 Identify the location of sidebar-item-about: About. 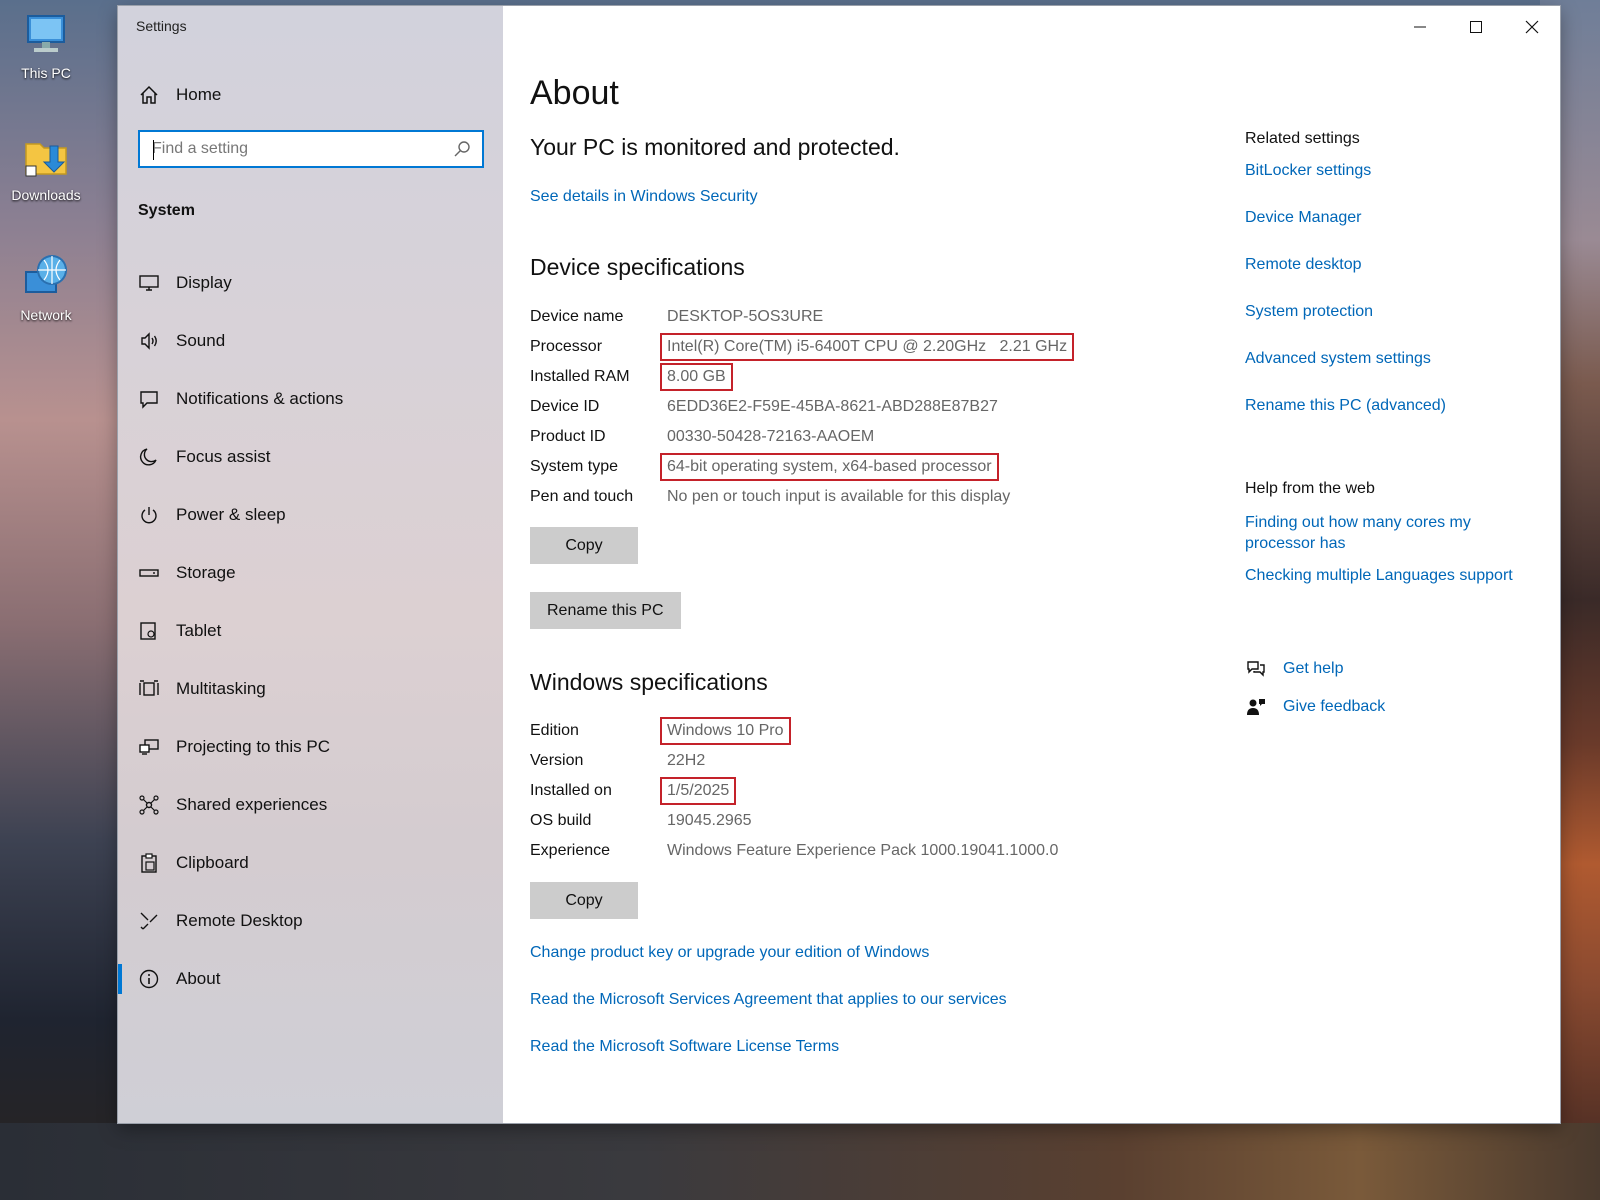
(310, 979).